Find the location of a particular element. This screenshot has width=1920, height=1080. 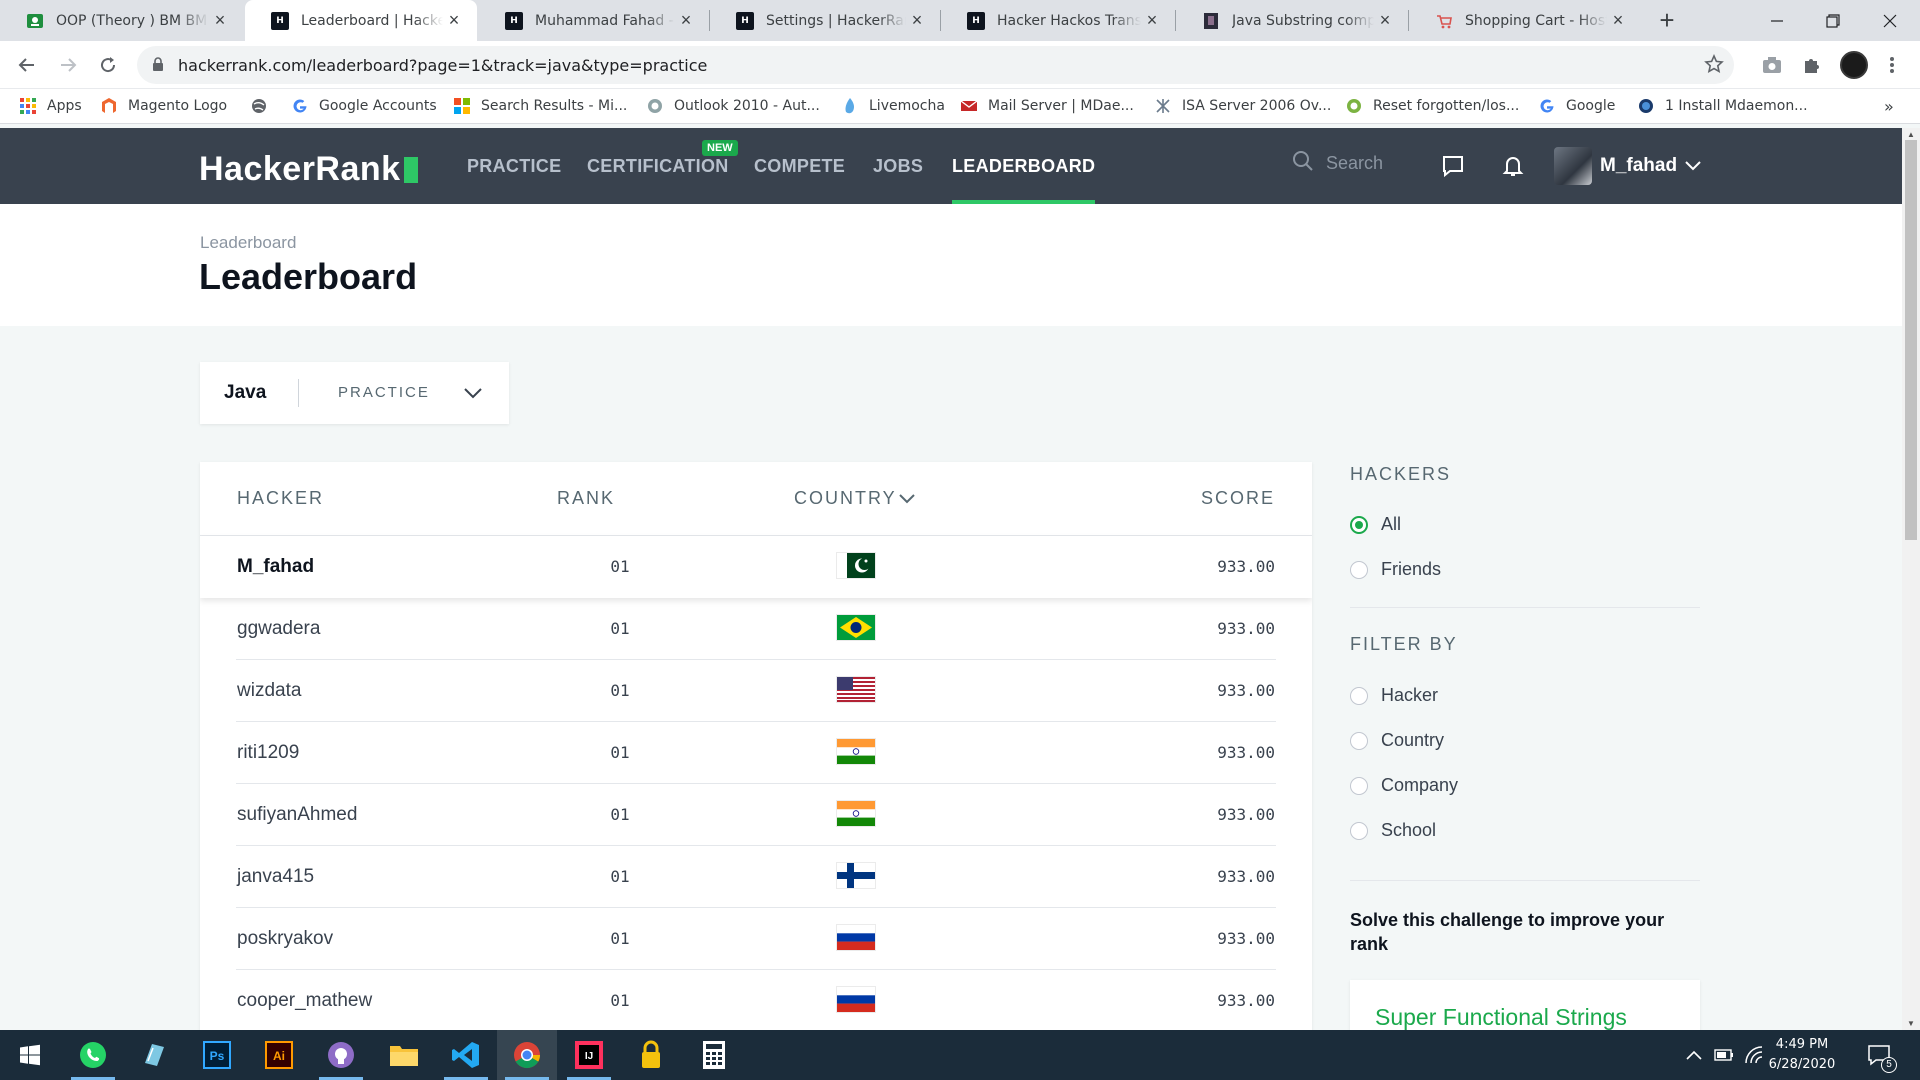

table-row-current-user: M_fahad 01 933.00 is located at coordinates (756, 567).